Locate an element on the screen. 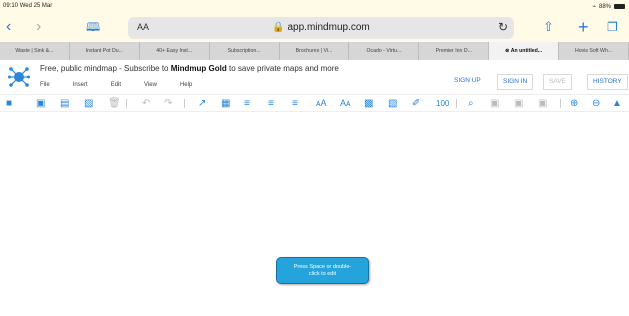 The width and height of the screenshot is (629, 316). font-size-decrease-icon: Aᴀ is located at coordinates (345, 103).